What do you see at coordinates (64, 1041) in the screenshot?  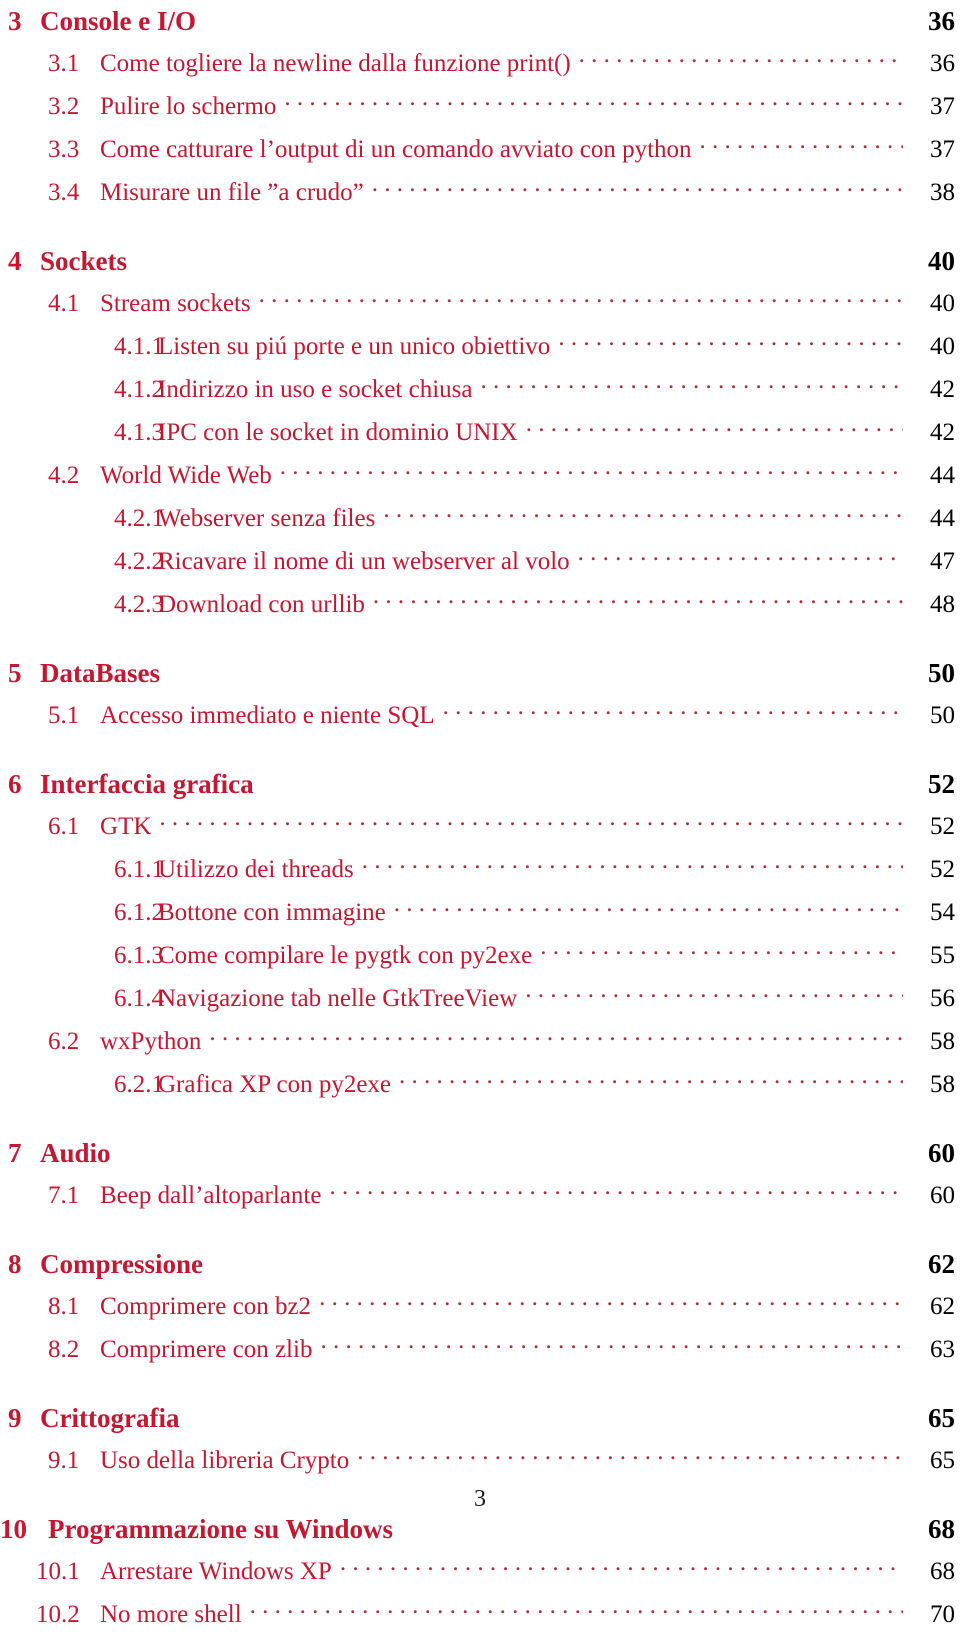 I see `toc-entry-number: 6.2` at bounding box center [64, 1041].